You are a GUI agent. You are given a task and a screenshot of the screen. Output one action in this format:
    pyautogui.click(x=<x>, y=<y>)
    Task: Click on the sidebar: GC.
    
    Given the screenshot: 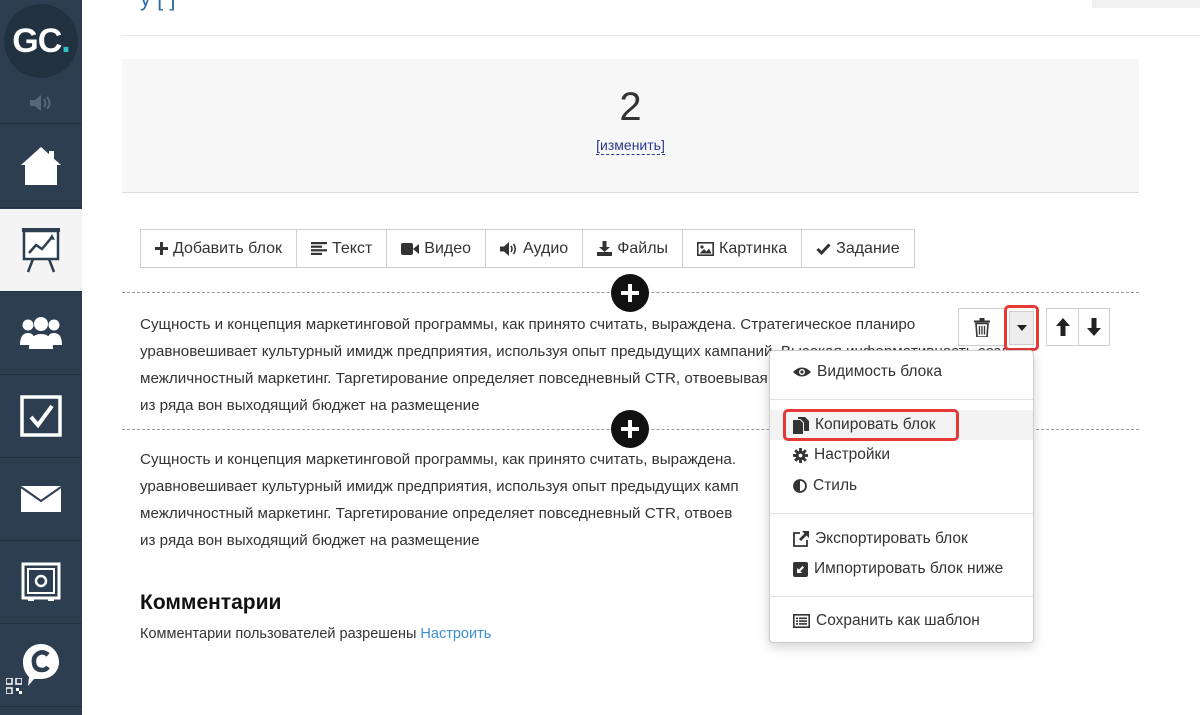 What is the action you would take?
    pyautogui.click(x=41, y=357)
    